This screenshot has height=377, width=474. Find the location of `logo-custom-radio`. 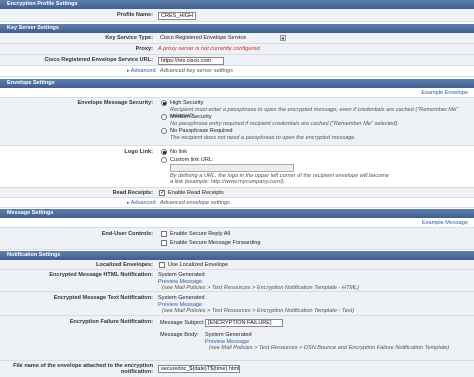

logo-custom-radio is located at coordinates (164, 160).